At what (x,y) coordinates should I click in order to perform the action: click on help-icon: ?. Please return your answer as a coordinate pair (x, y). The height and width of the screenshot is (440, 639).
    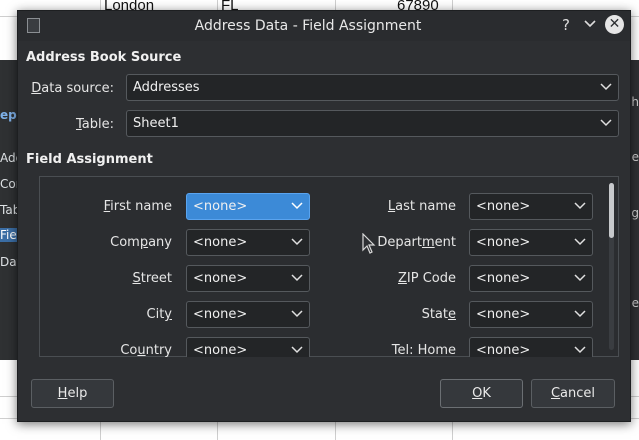
    Looking at the image, I should click on (566, 25).